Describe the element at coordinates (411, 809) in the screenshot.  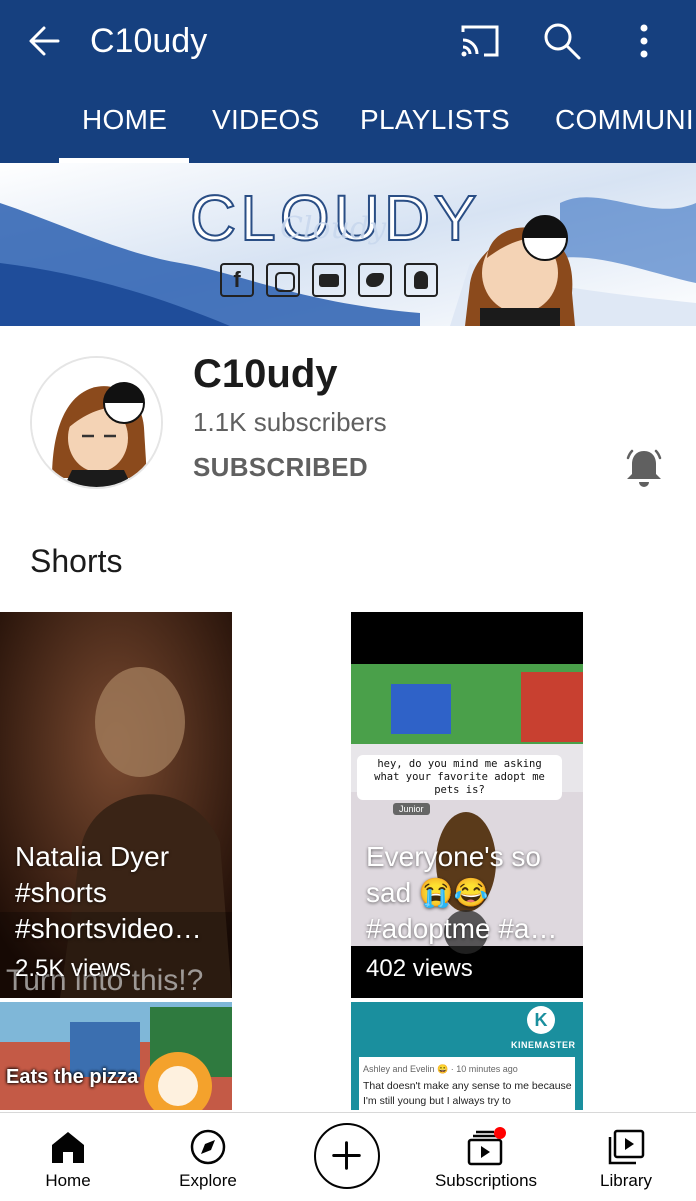
I see `short-name-tag-2: Junior` at that location.